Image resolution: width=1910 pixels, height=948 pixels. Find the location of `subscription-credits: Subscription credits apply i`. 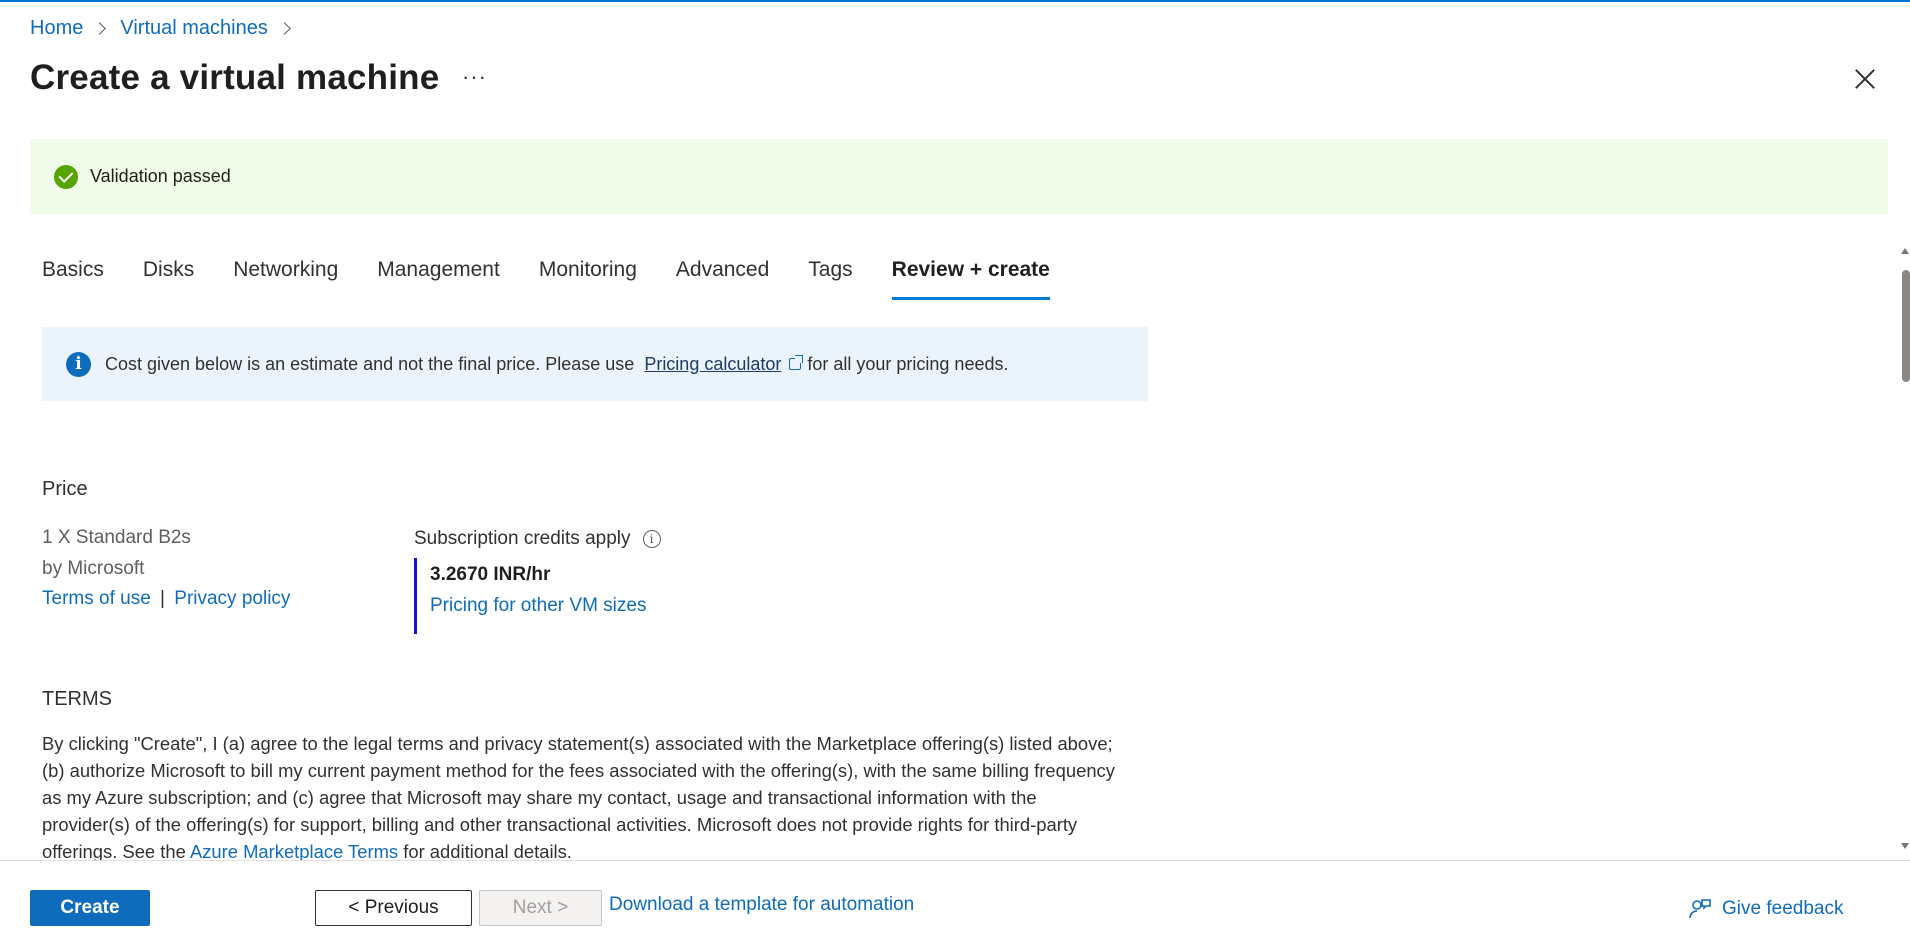

subscription-credits: Subscription credits apply i is located at coordinates (537, 539).